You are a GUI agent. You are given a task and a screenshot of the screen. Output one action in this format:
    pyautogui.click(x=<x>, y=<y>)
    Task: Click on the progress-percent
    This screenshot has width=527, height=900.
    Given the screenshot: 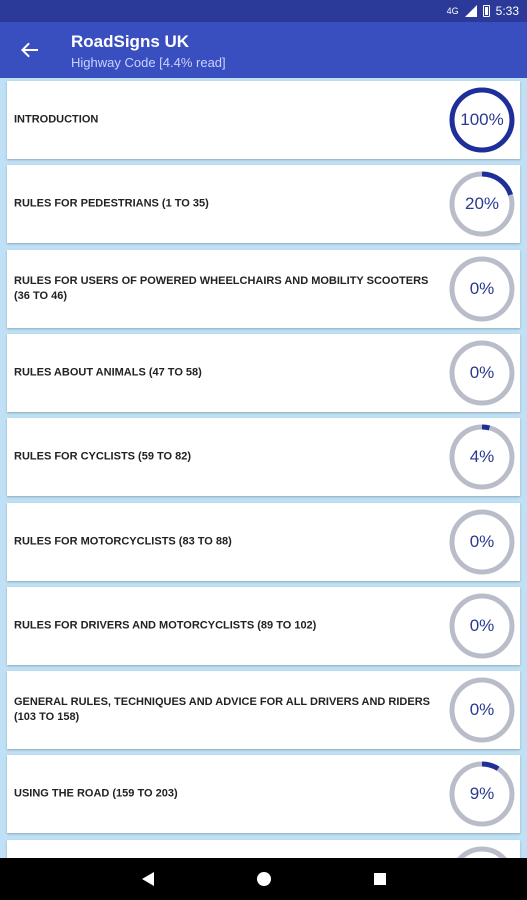 What is the action you would take?
    pyautogui.click(x=482, y=851)
    